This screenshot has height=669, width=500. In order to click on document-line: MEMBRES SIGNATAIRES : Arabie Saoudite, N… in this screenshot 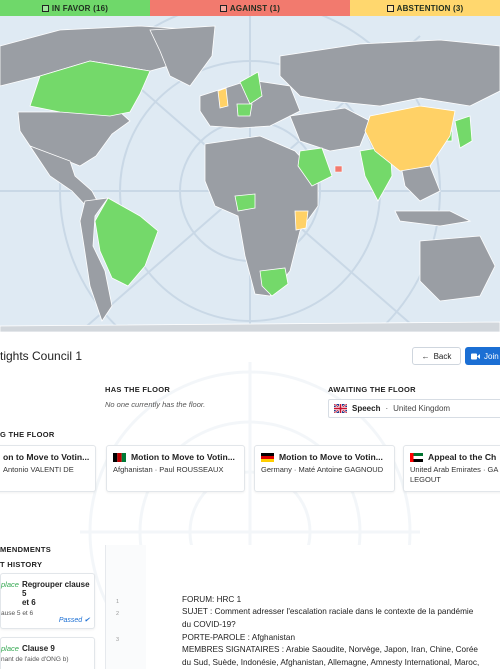, I will do `click(330, 649)`.